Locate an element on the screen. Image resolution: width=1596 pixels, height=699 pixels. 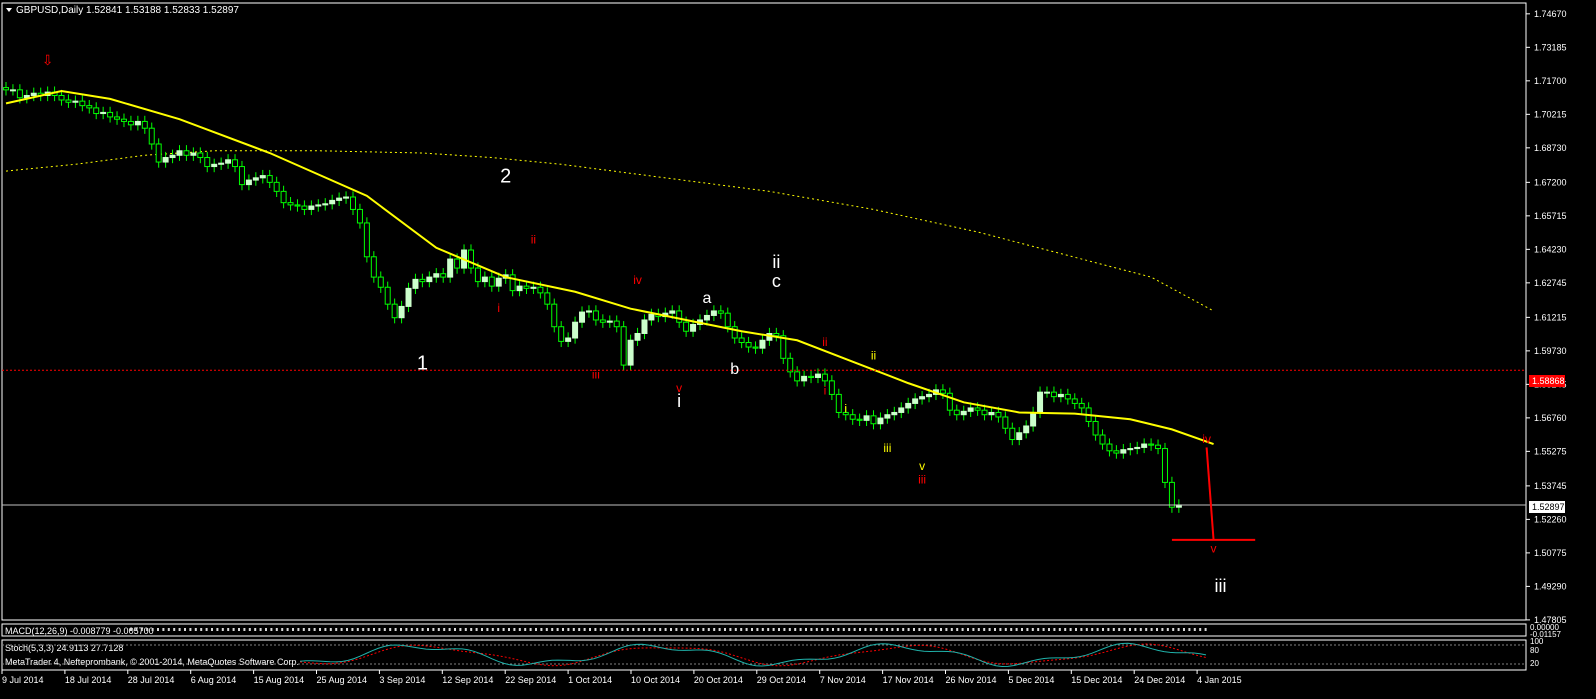
y-tick-label: 1.65715 is located at coordinates (1550, 216).